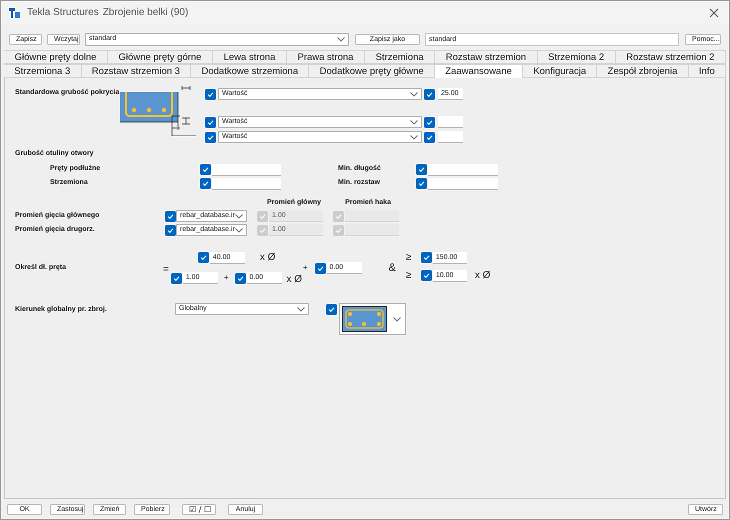 The height and width of the screenshot is (520, 730). Describe the element at coordinates (199, 509) in the screenshot. I see `button: ☑ / ☐` at that location.